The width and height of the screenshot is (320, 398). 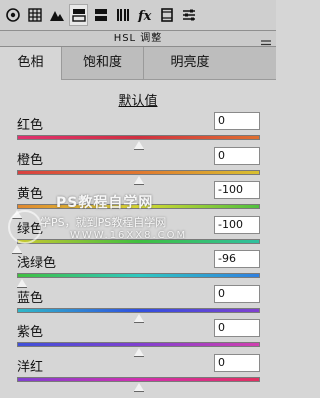 What do you see at coordinates (138, 303) in the screenshot?
I see `hsl-slider-row: 蓝色 0` at bounding box center [138, 303].